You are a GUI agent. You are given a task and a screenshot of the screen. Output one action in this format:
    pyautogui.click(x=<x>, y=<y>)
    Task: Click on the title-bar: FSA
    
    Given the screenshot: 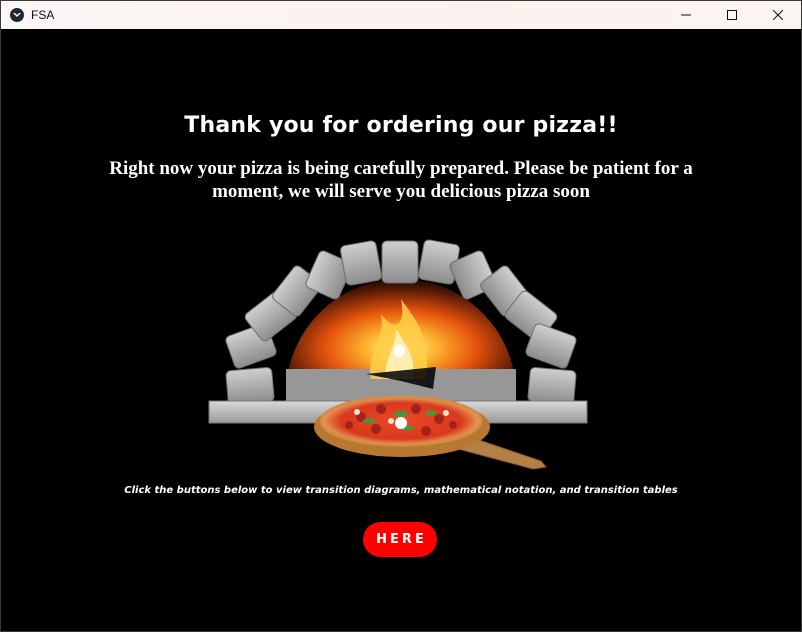 What is the action you would take?
    pyautogui.click(x=401, y=15)
    